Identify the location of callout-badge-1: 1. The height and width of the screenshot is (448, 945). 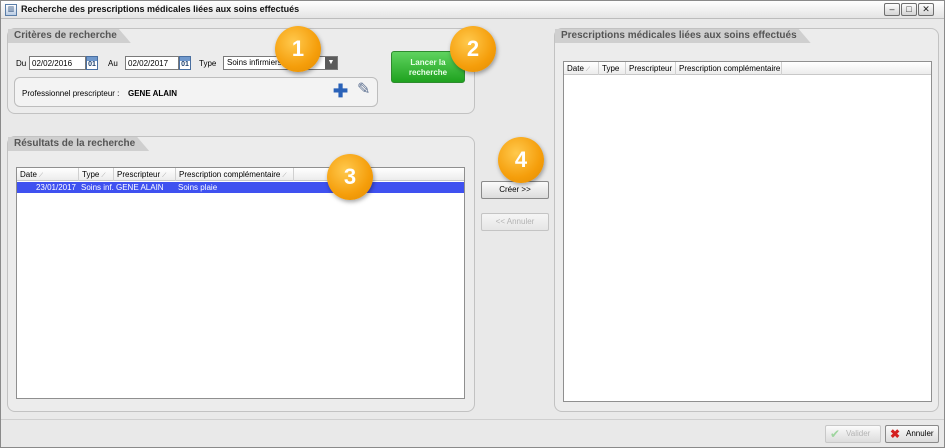
(298, 49).